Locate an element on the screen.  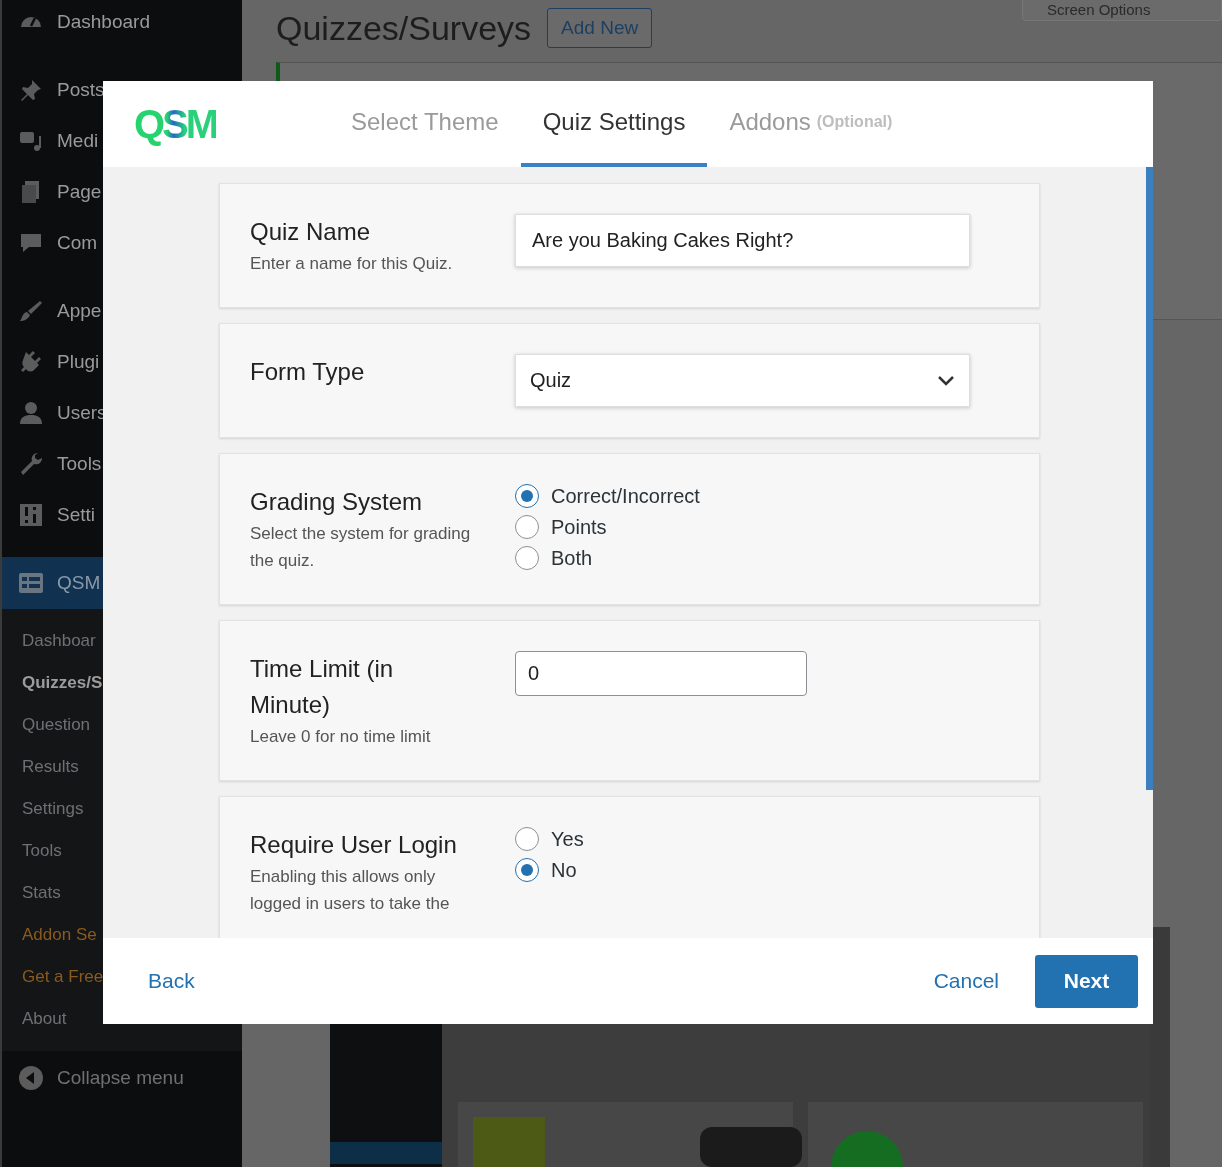
field-description: Enabling this allows only logged in users to take the is located at coordinates (350, 890).